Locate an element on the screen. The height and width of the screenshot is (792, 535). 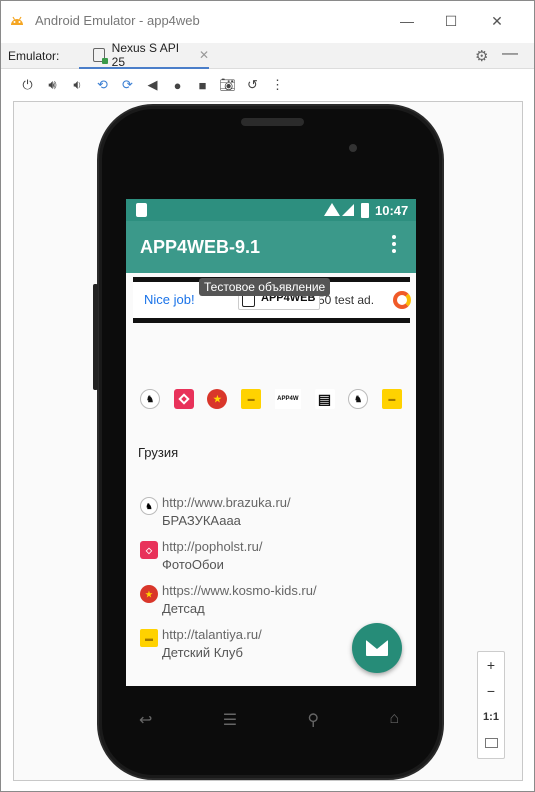
emulator-toolbar: ⏻ 🔊︎ 🔉︎ ⟲ ⟳ ◀ ● ■ 📷︎ ↺ ⋮ is located at coordinates (267, 85).